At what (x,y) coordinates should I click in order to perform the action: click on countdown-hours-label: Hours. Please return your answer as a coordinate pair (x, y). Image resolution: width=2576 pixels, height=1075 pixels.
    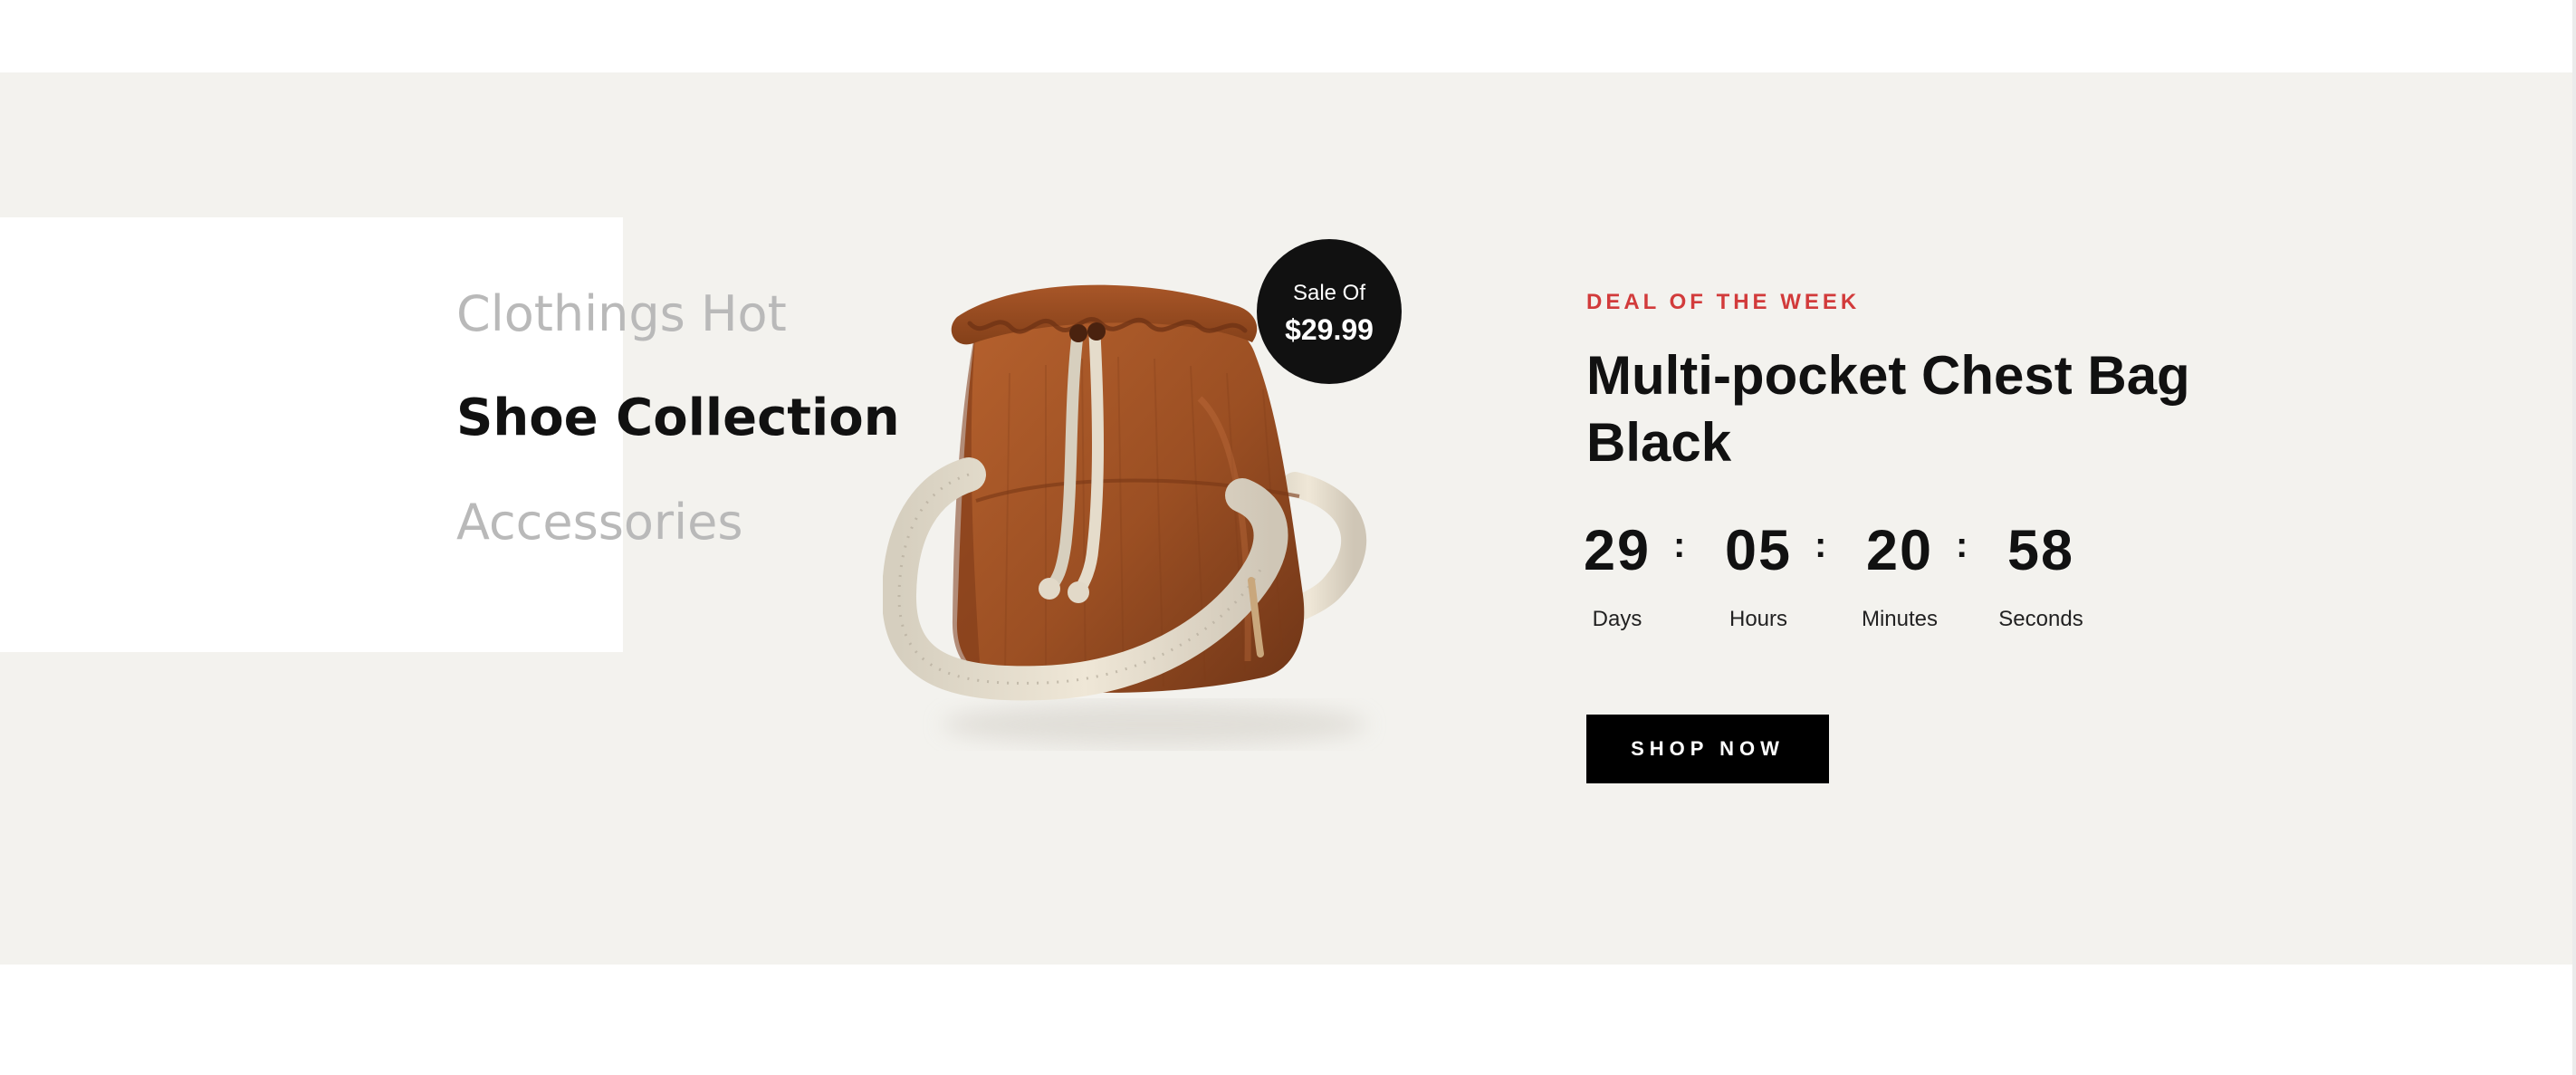
    Looking at the image, I should click on (1758, 619).